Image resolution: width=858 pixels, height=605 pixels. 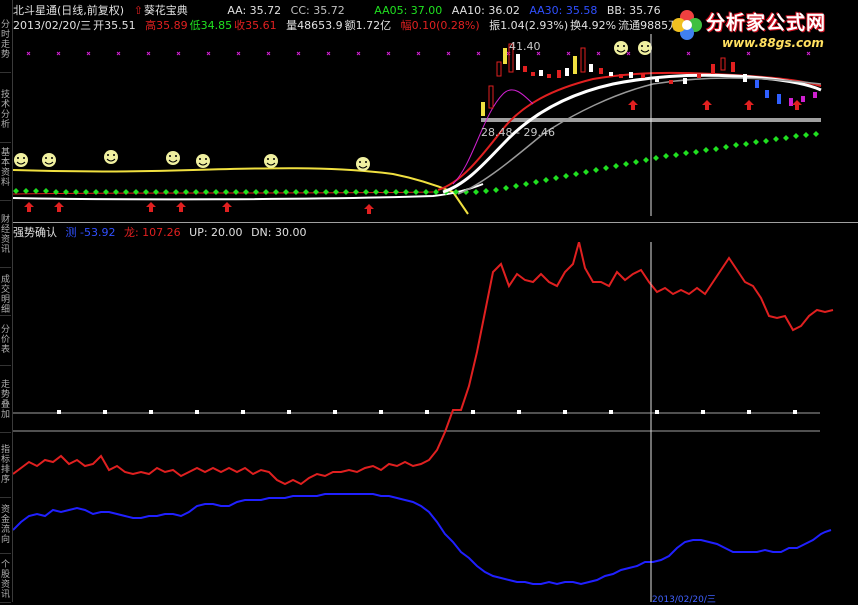 I want to click on quote-close: 收35.61, so click(x=255, y=25).